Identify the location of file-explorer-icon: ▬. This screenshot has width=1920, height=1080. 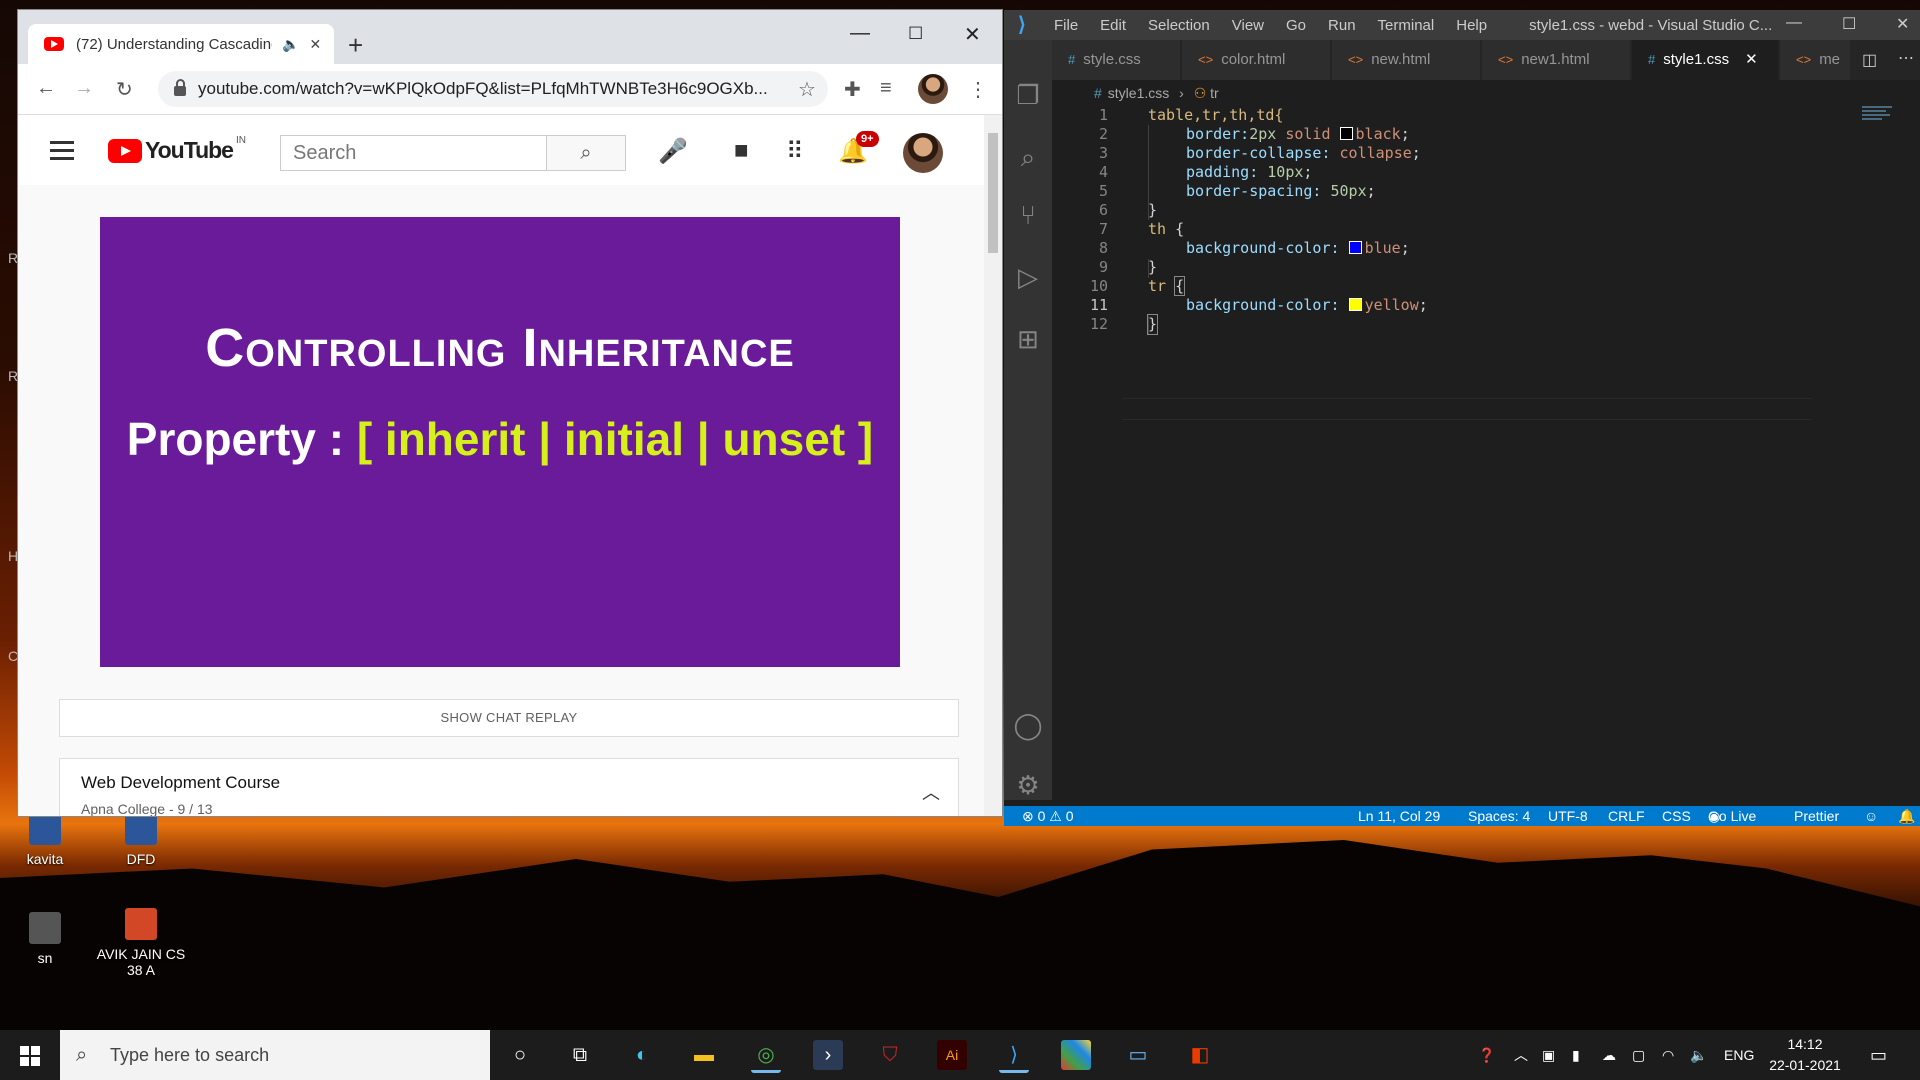
(704, 1055).